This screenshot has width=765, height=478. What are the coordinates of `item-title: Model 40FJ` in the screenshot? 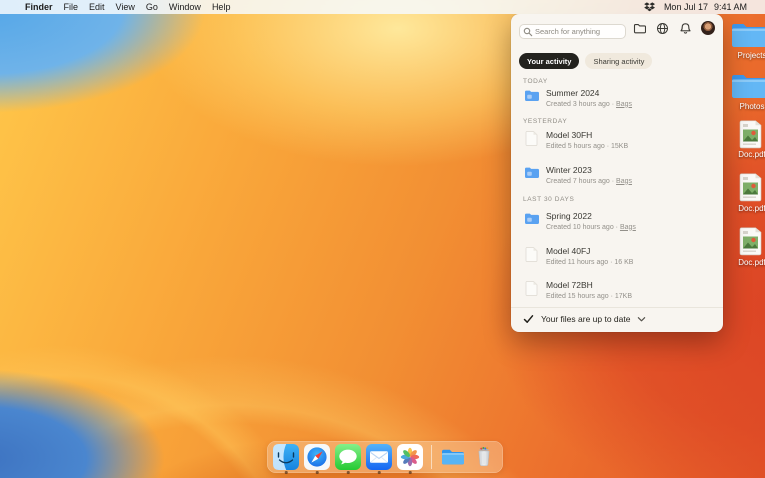 It's located at (568, 251).